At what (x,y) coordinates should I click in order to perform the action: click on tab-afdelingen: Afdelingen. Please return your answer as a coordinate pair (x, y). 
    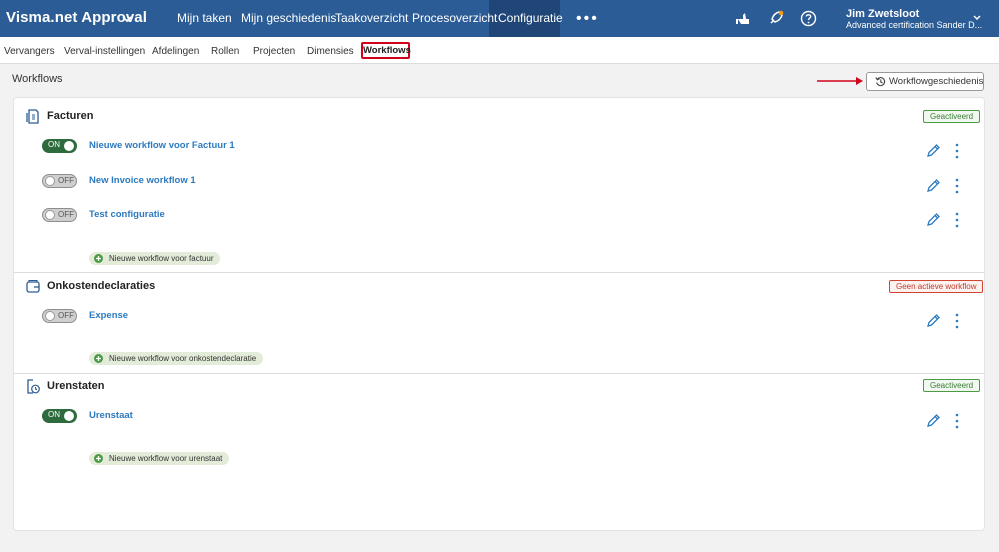
    Looking at the image, I should click on (175, 51).